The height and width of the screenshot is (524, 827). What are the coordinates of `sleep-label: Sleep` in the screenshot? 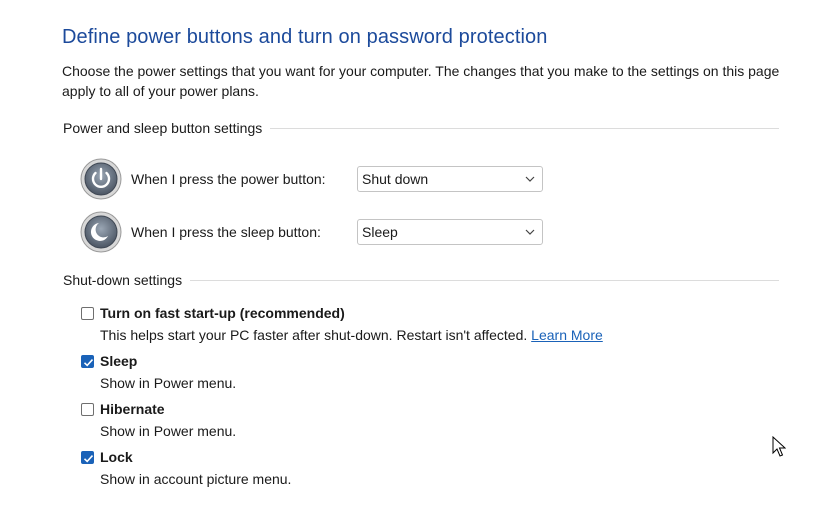 It's located at (118, 361).